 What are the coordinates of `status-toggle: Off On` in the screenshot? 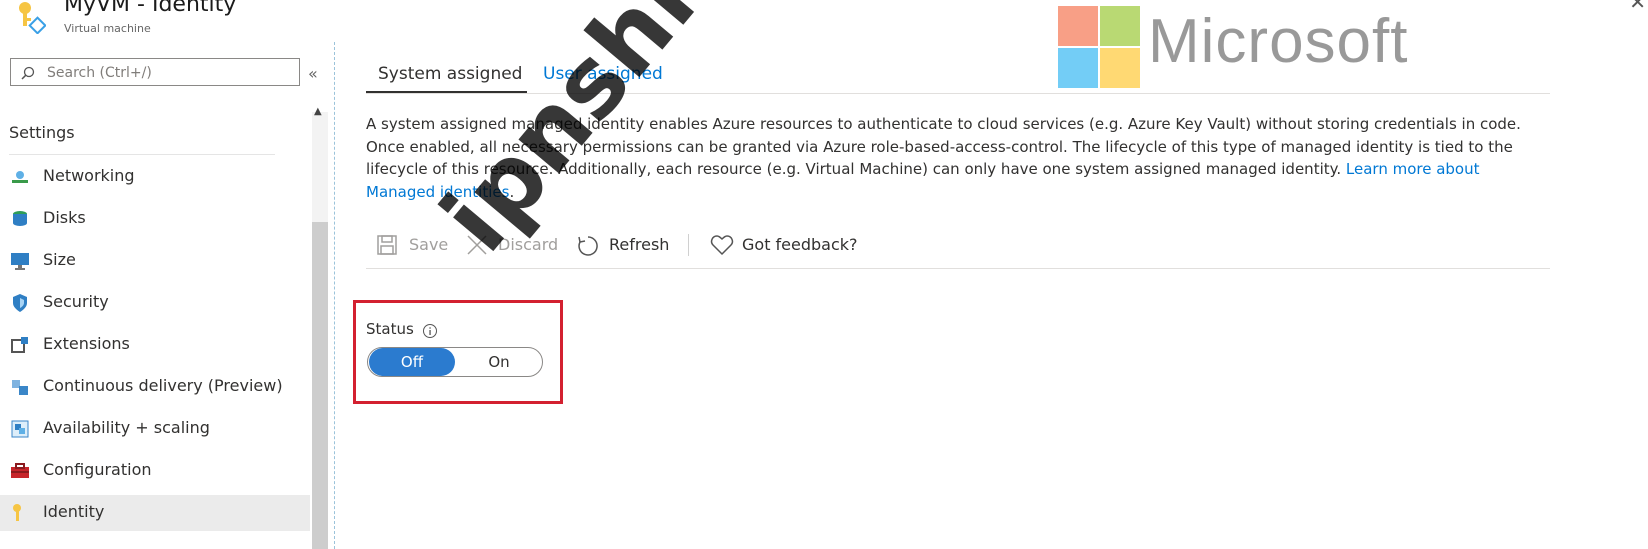 It's located at (455, 362).